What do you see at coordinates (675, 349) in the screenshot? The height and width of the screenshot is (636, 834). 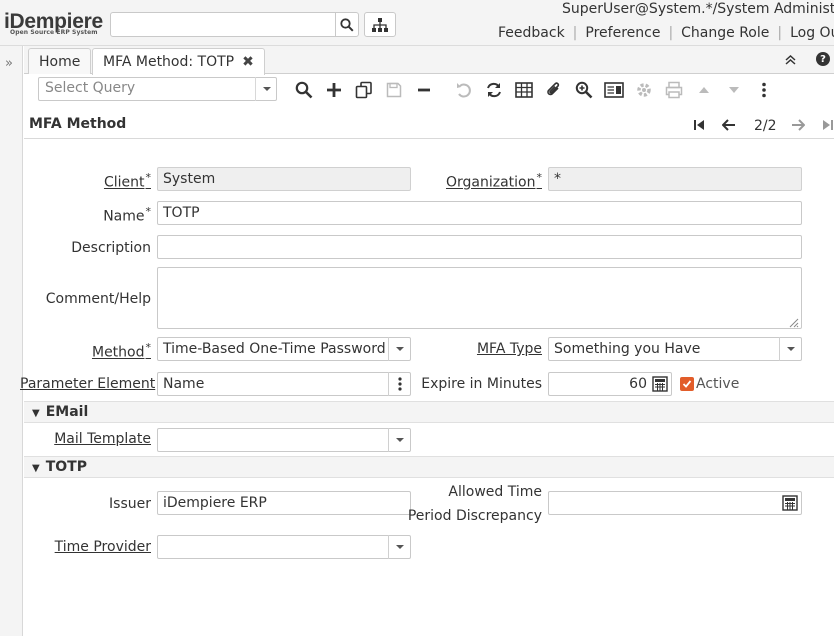 I see `mfa-type-select: Something you Have` at bounding box center [675, 349].